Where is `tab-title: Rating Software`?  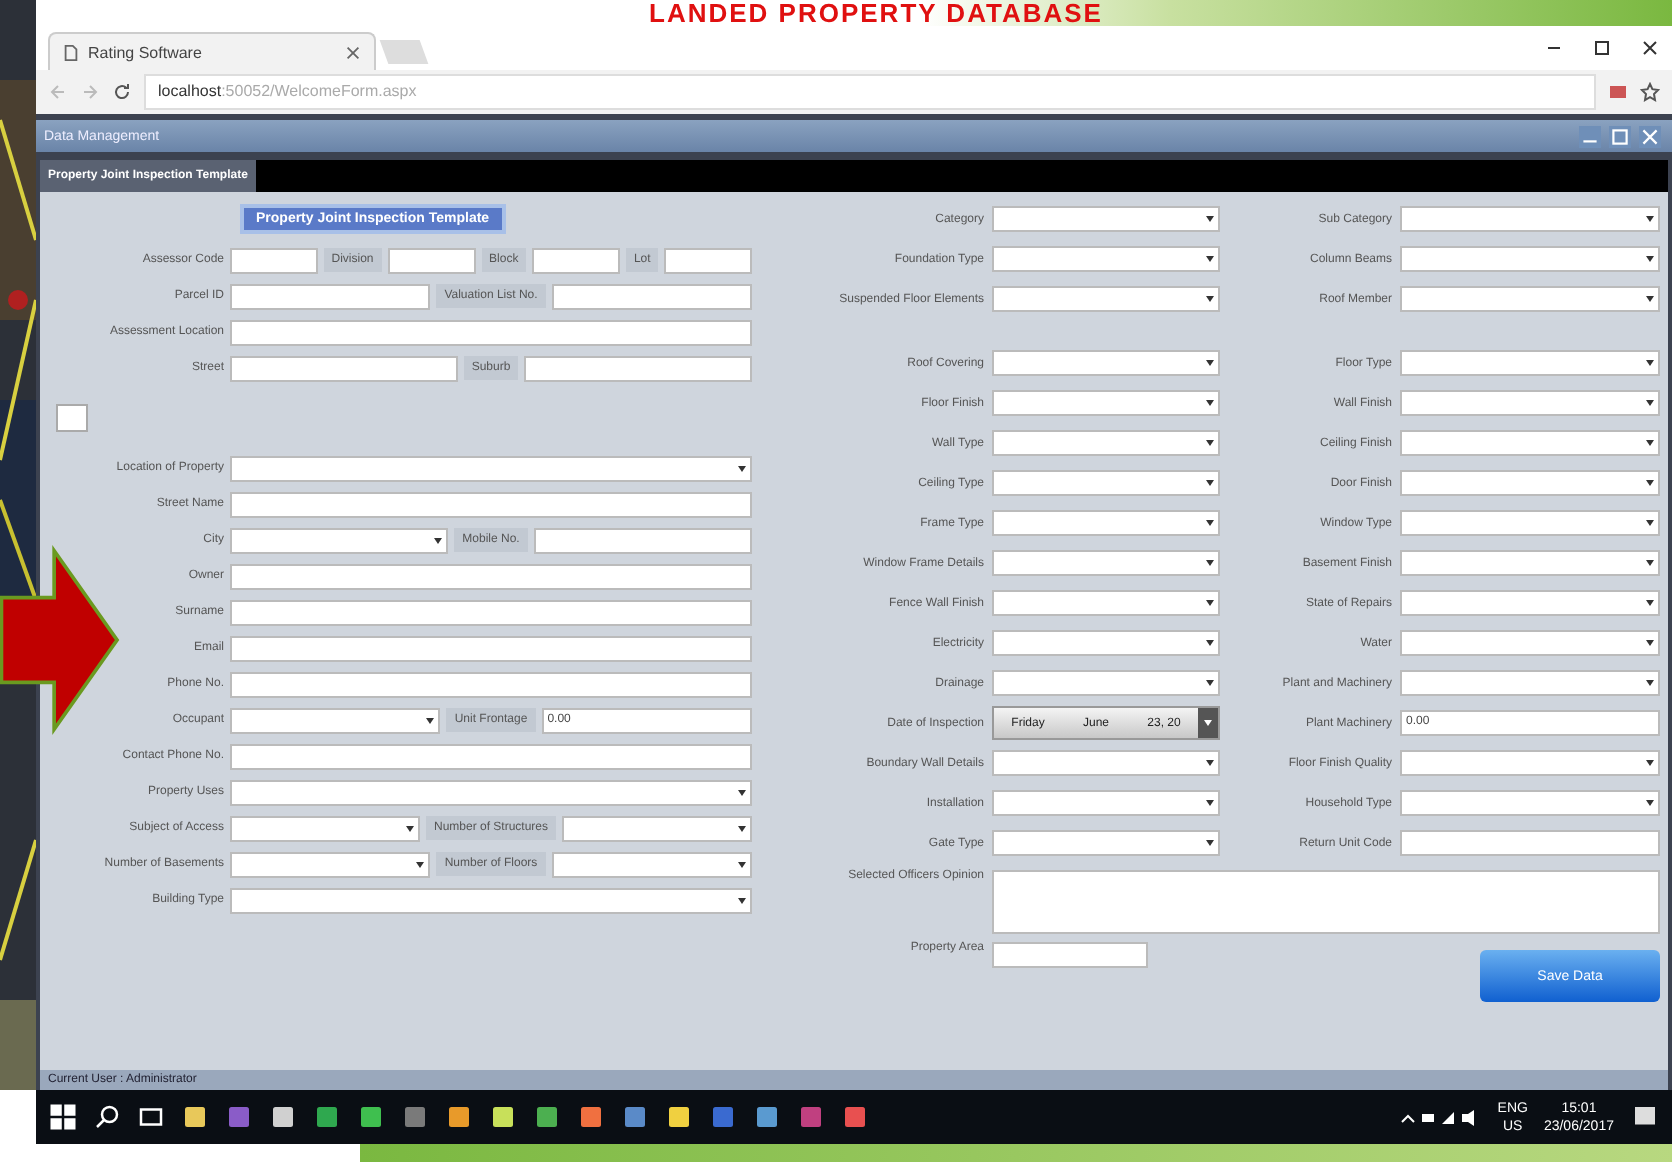 tab-title: Rating Software is located at coordinates (146, 52).